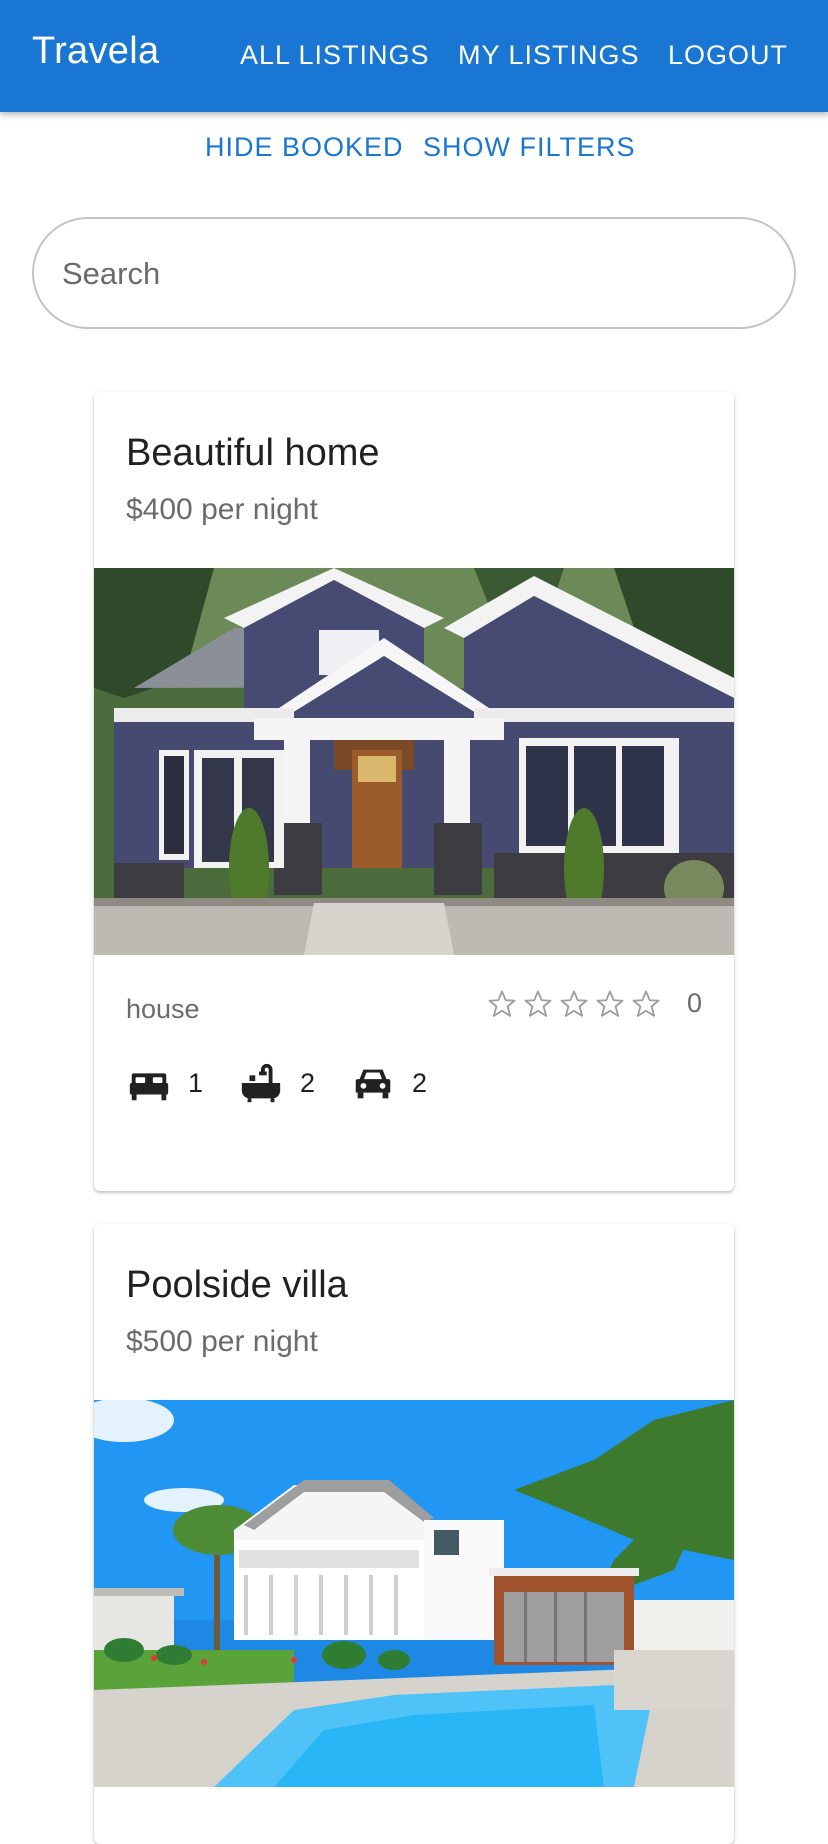  I want to click on bed-icon, so click(149, 1087).